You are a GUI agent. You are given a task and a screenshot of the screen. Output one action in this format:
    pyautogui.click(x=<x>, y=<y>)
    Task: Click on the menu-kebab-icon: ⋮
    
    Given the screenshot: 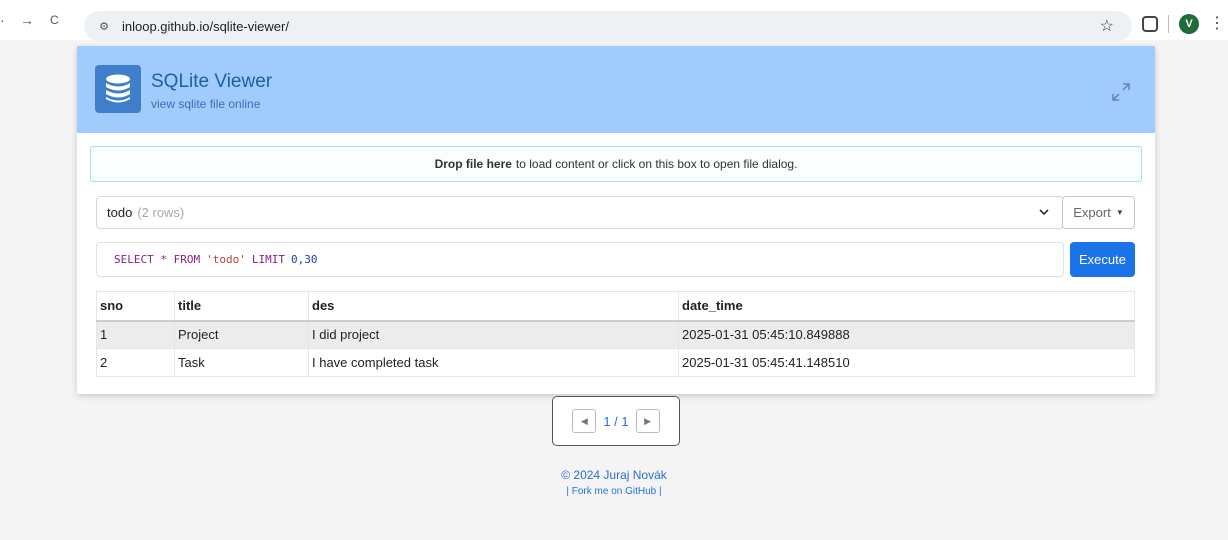 What is the action you would take?
    pyautogui.click(x=1217, y=24)
    